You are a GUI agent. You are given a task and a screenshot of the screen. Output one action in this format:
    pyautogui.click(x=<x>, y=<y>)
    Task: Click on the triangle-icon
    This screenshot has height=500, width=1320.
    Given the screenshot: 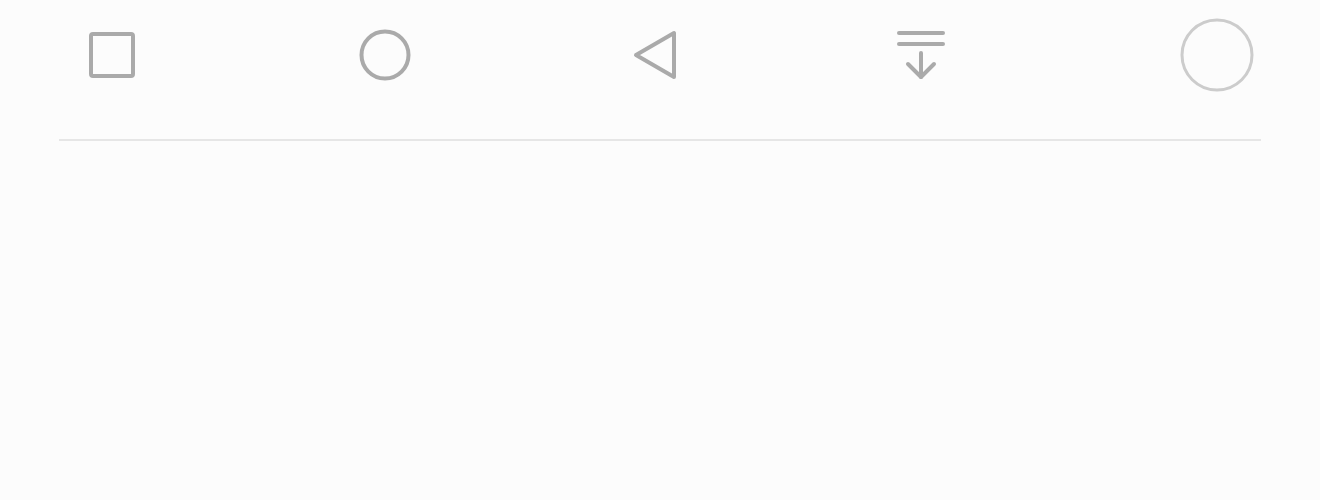 What is the action you would take?
    pyautogui.click(x=655, y=55)
    